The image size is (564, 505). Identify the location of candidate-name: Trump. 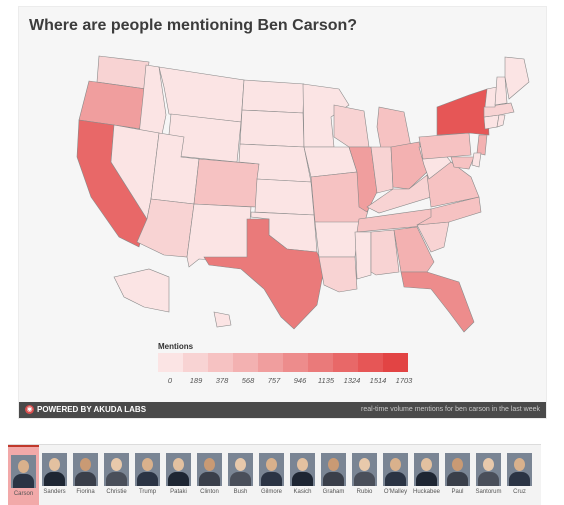
(147, 492).